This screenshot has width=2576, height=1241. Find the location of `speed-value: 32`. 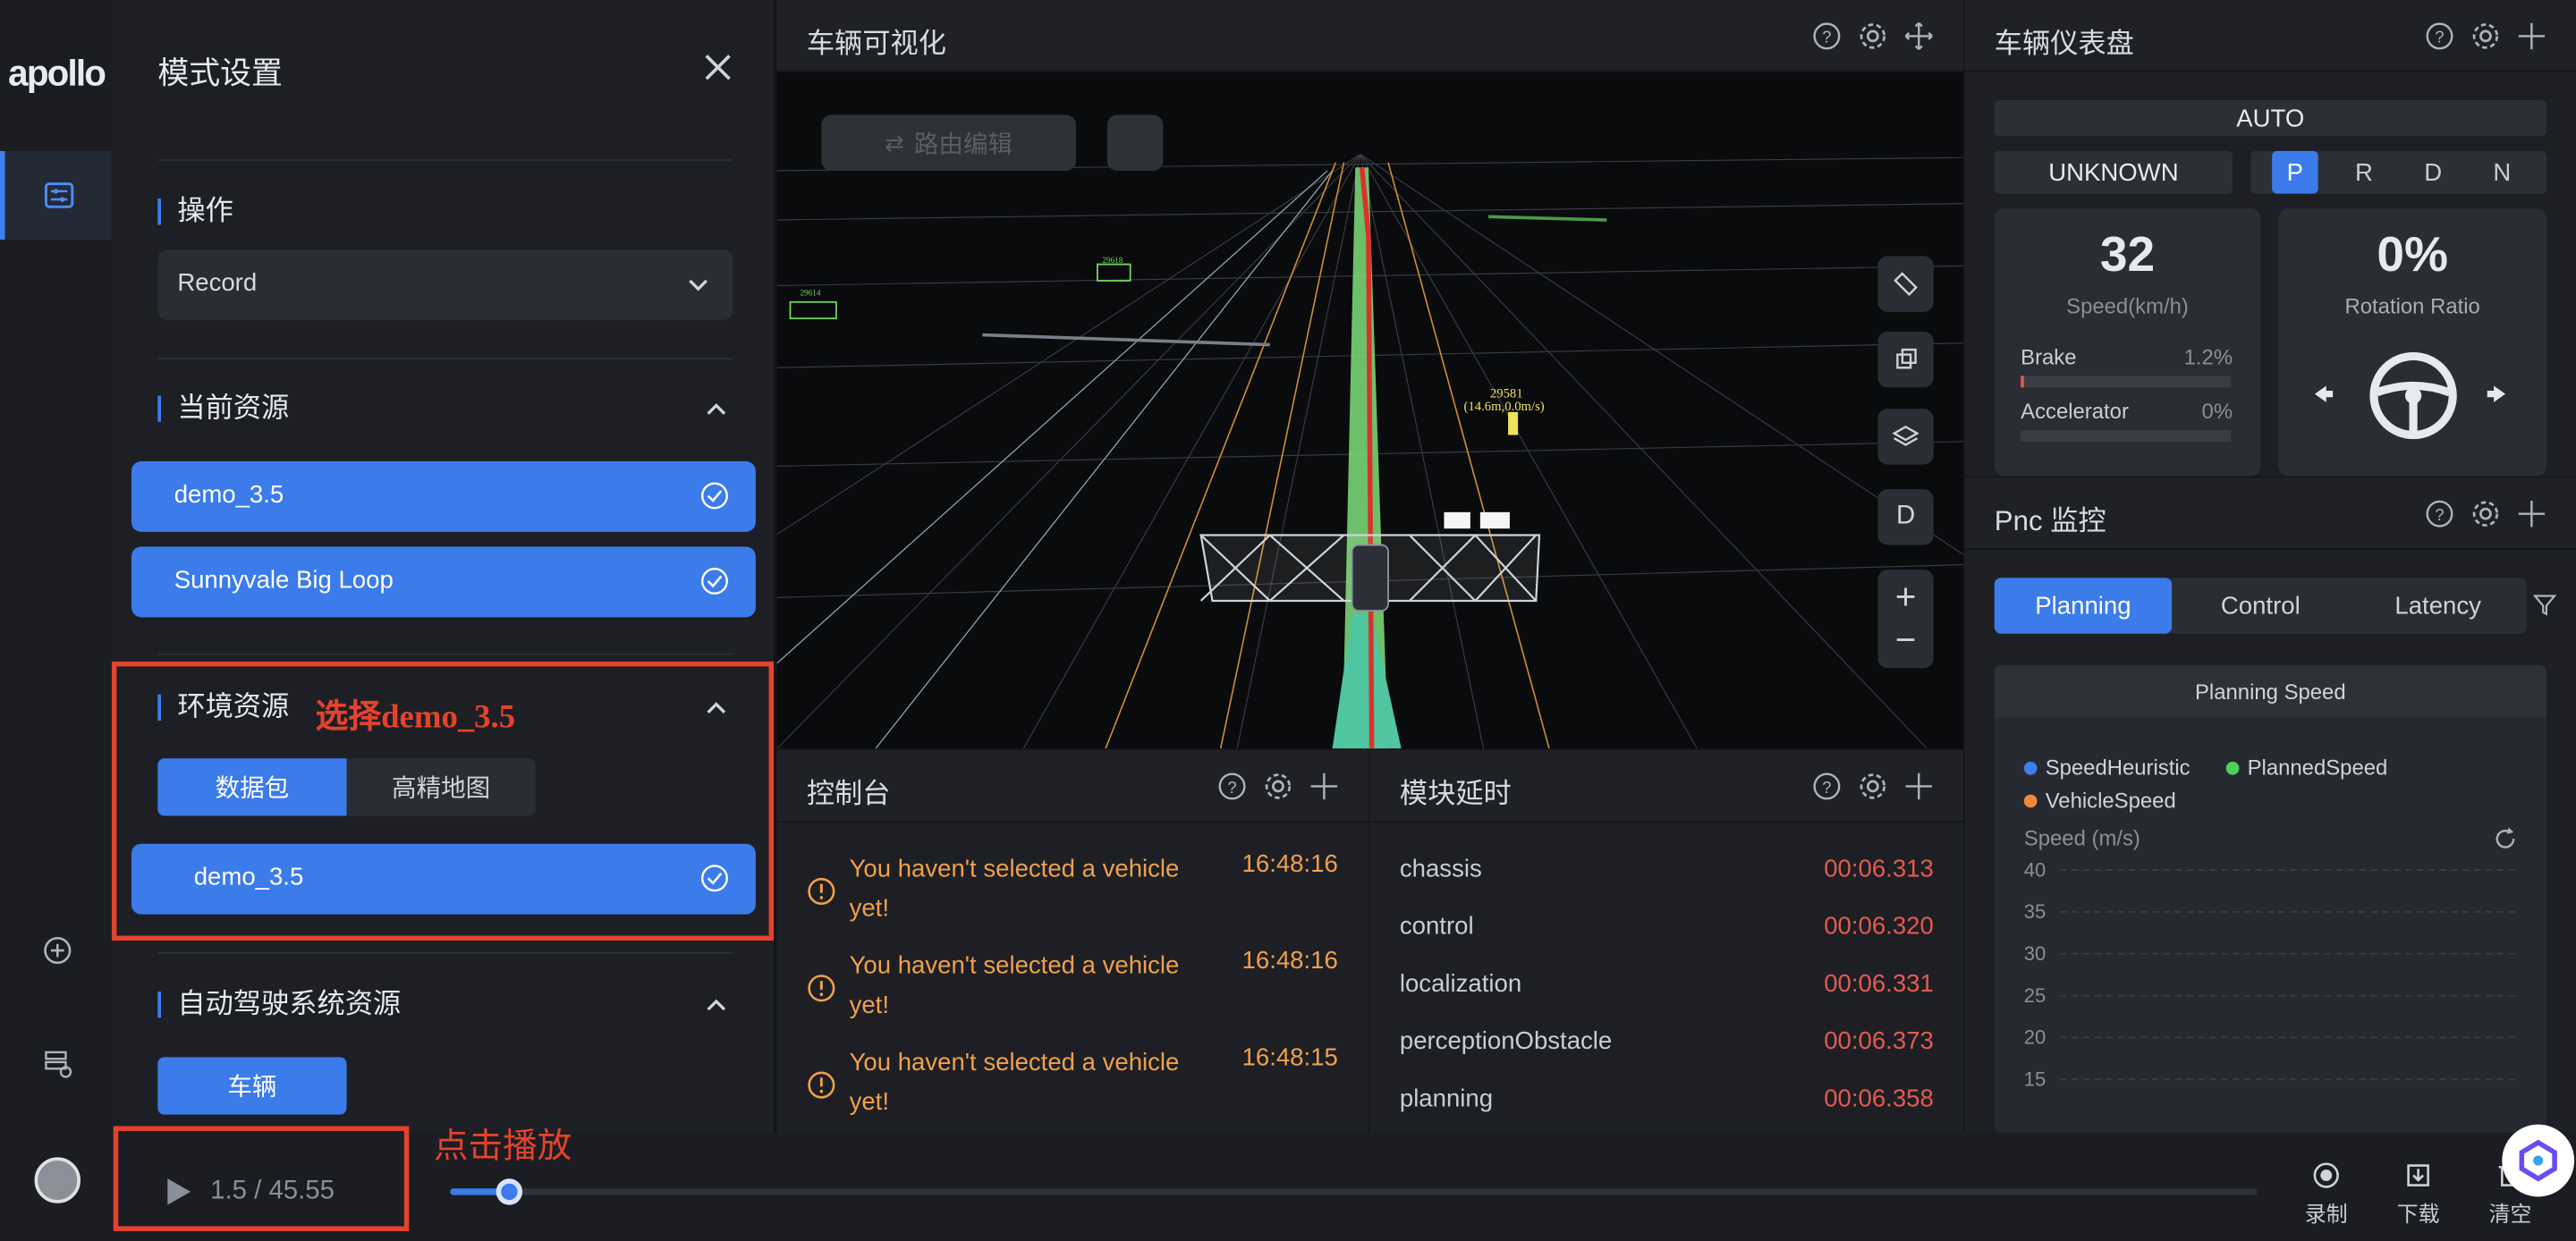

speed-value: 32 is located at coordinates (2127, 255).